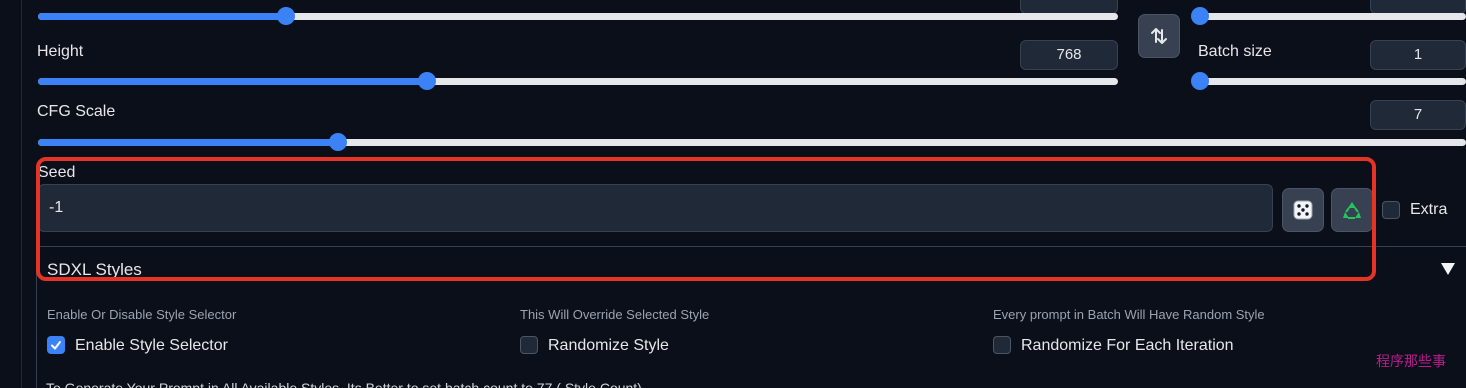  What do you see at coordinates (57, 172) in the screenshot?
I see `seed-label: Seed` at bounding box center [57, 172].